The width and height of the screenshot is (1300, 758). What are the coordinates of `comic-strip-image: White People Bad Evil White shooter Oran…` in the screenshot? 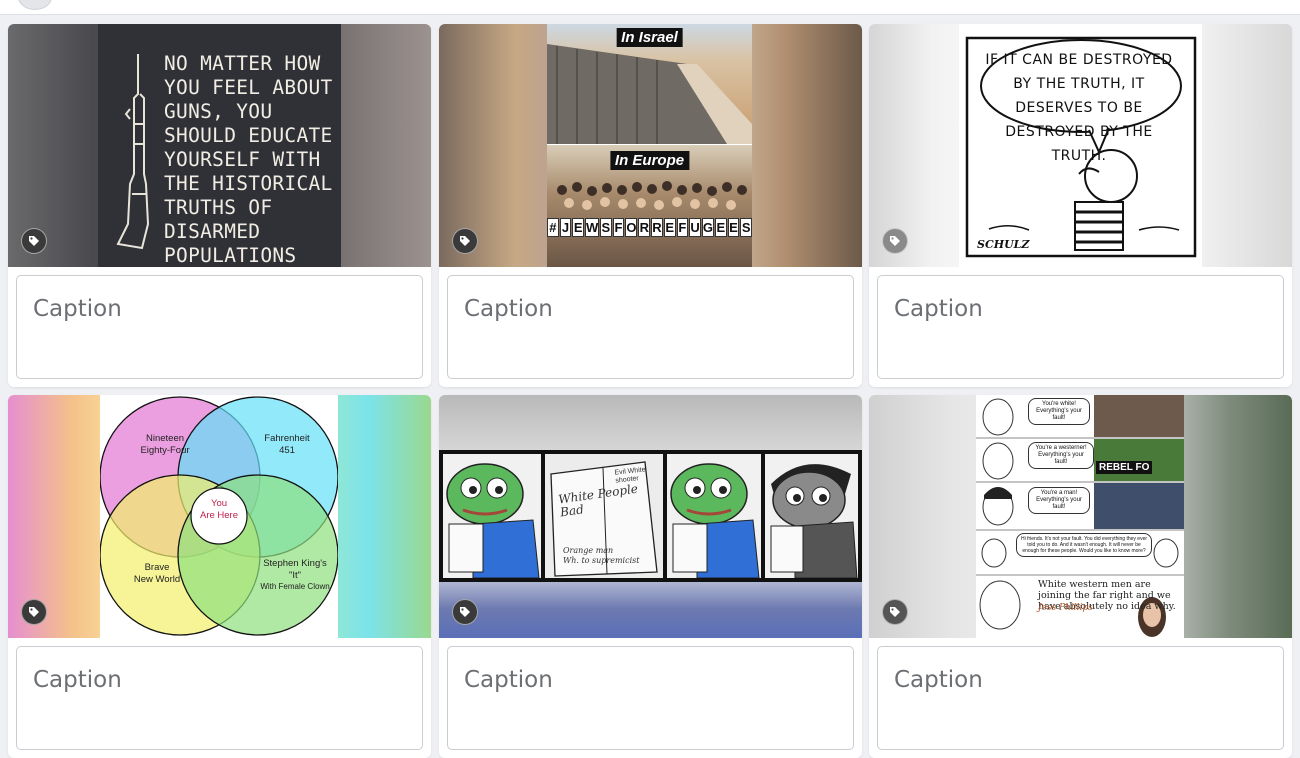 It's located at (650, 516).